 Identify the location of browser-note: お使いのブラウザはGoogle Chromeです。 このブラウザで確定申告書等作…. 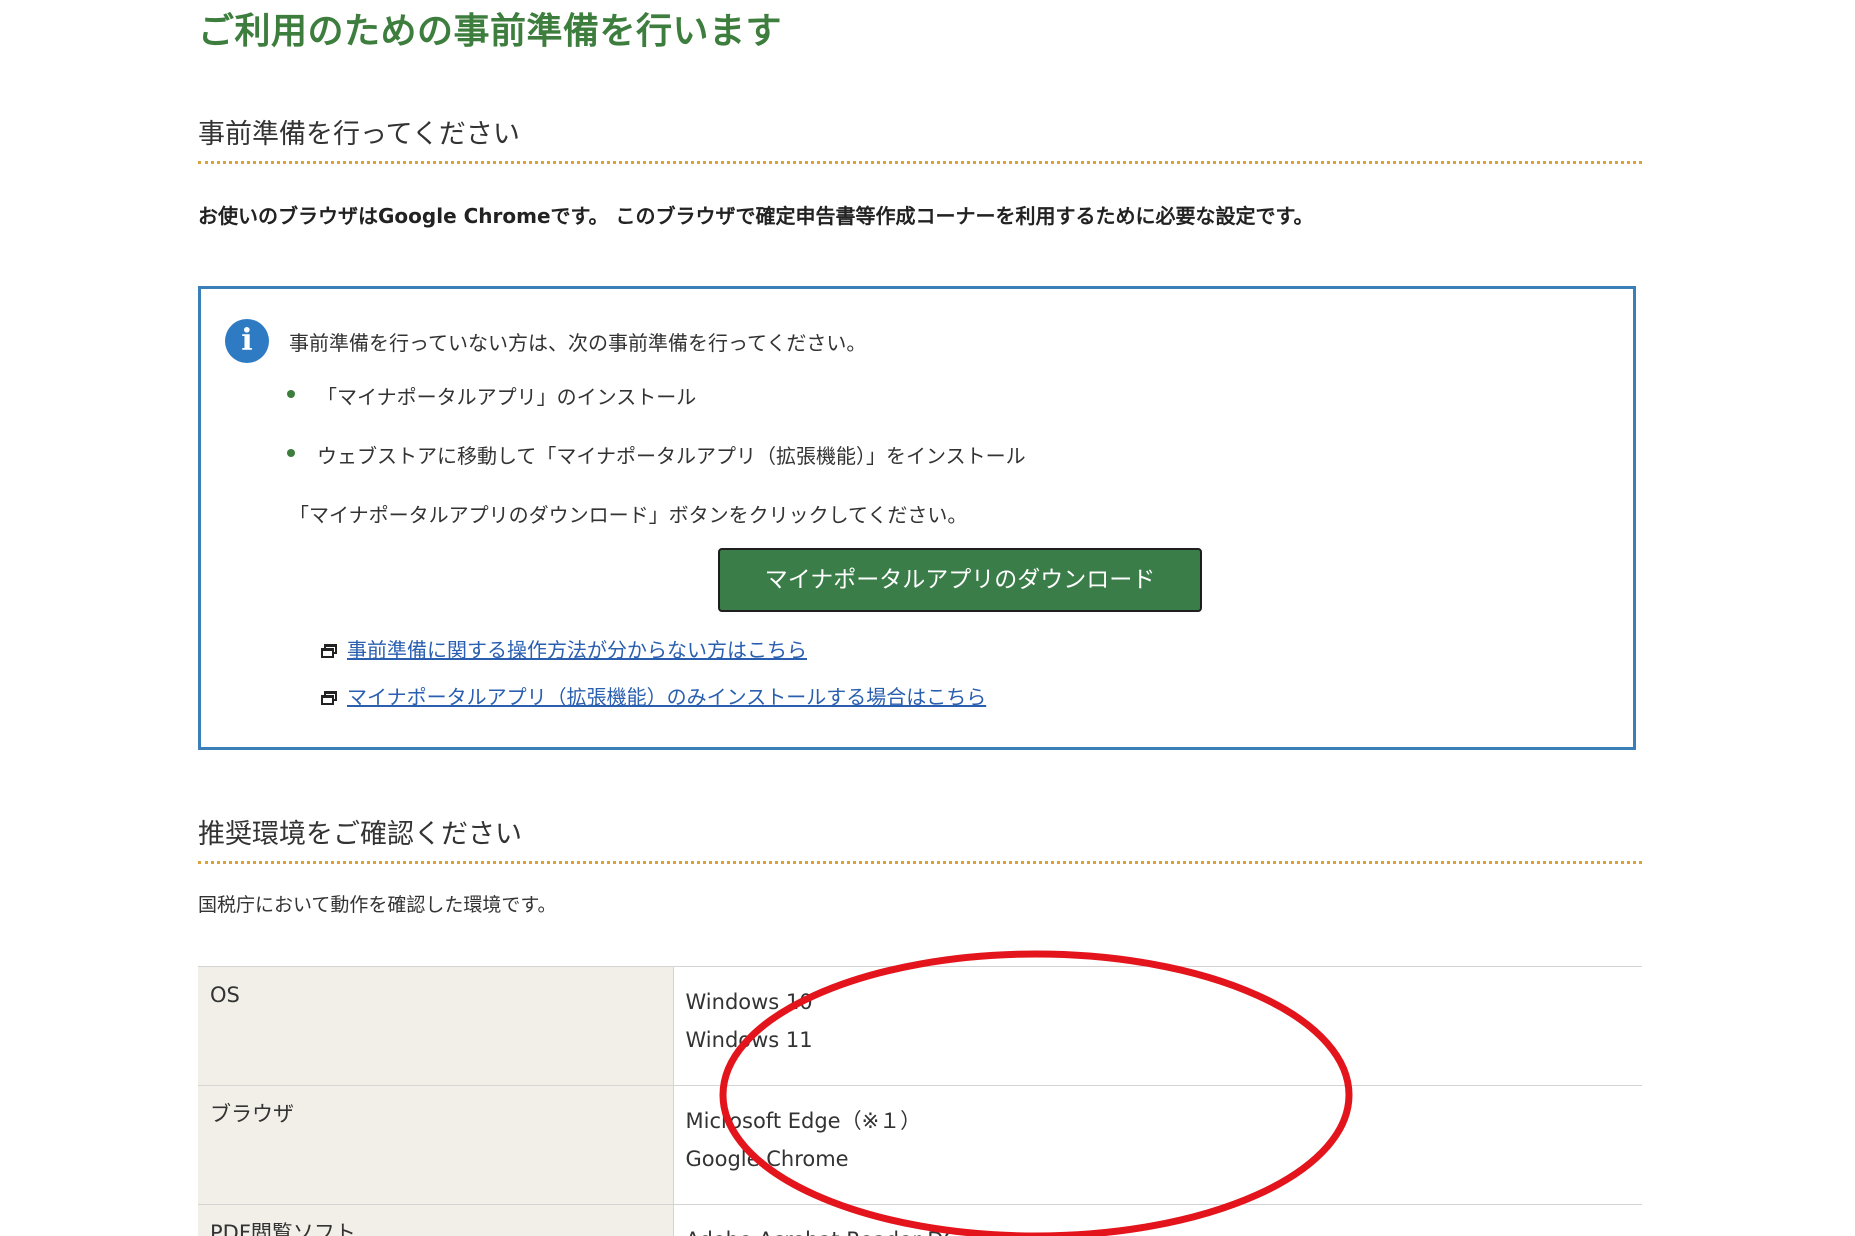
(756, 216).